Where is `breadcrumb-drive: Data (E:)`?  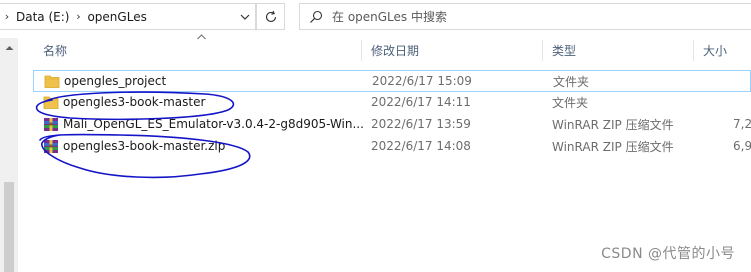
breadcrumb-drive: Data (E:) is located at coordinates (42, 17).